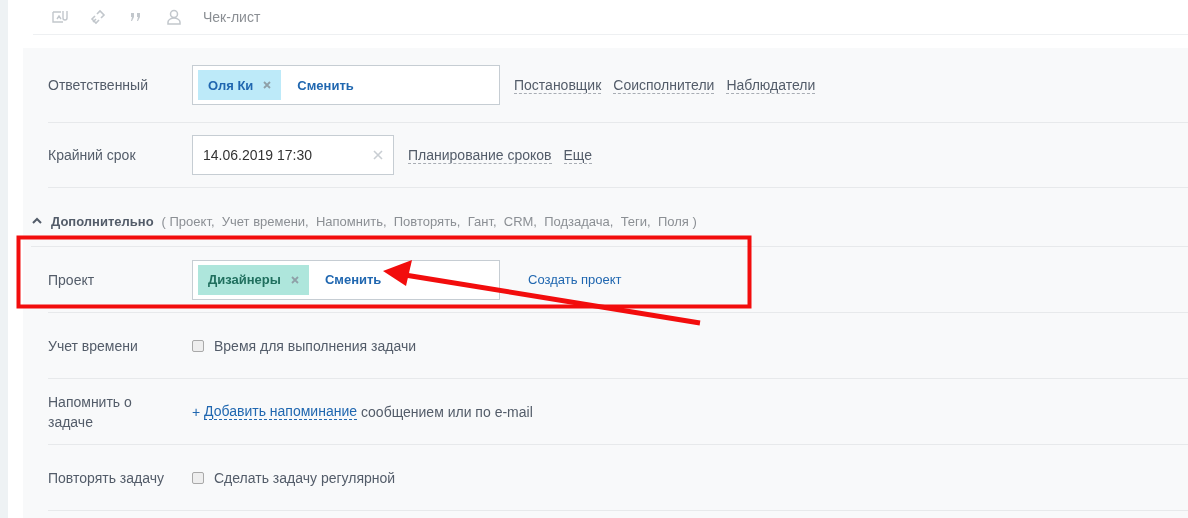 The width and height of the screenshot is (1188, 518). What do you see at coordinates (378, 155) in the screenshot?
I see `clear-icon` at bounding box center [378, 155].